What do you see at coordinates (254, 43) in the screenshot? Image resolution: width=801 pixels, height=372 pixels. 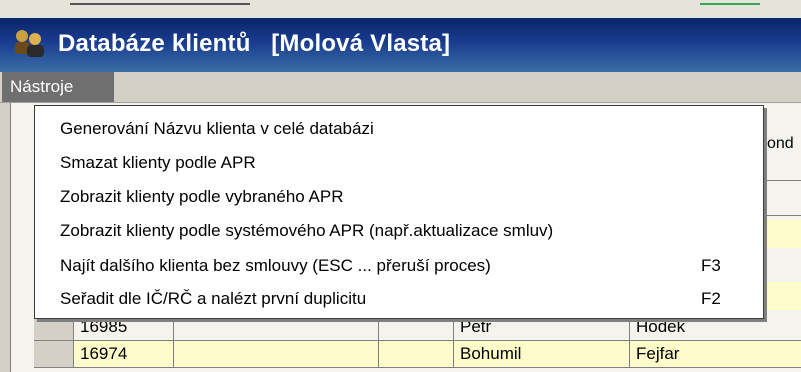 I see `window-title: Databáze klientů [Molová Vlasta]` at bounding box center [254, 43].